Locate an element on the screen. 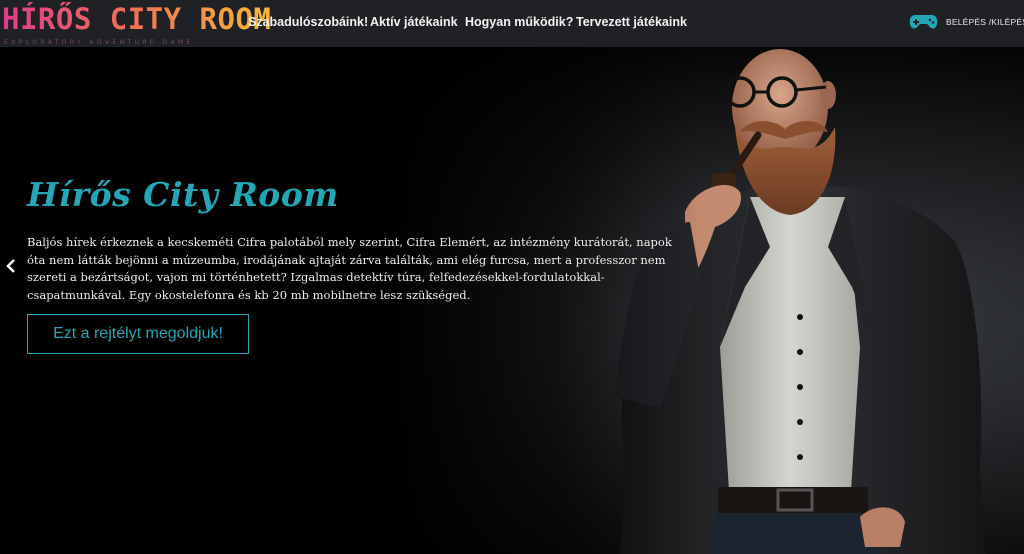 The height and width of the screenshot is (554, 1024). login-logout-label: BELÉPÉS /KILÉPÉS is located at coordinates (985, 22).